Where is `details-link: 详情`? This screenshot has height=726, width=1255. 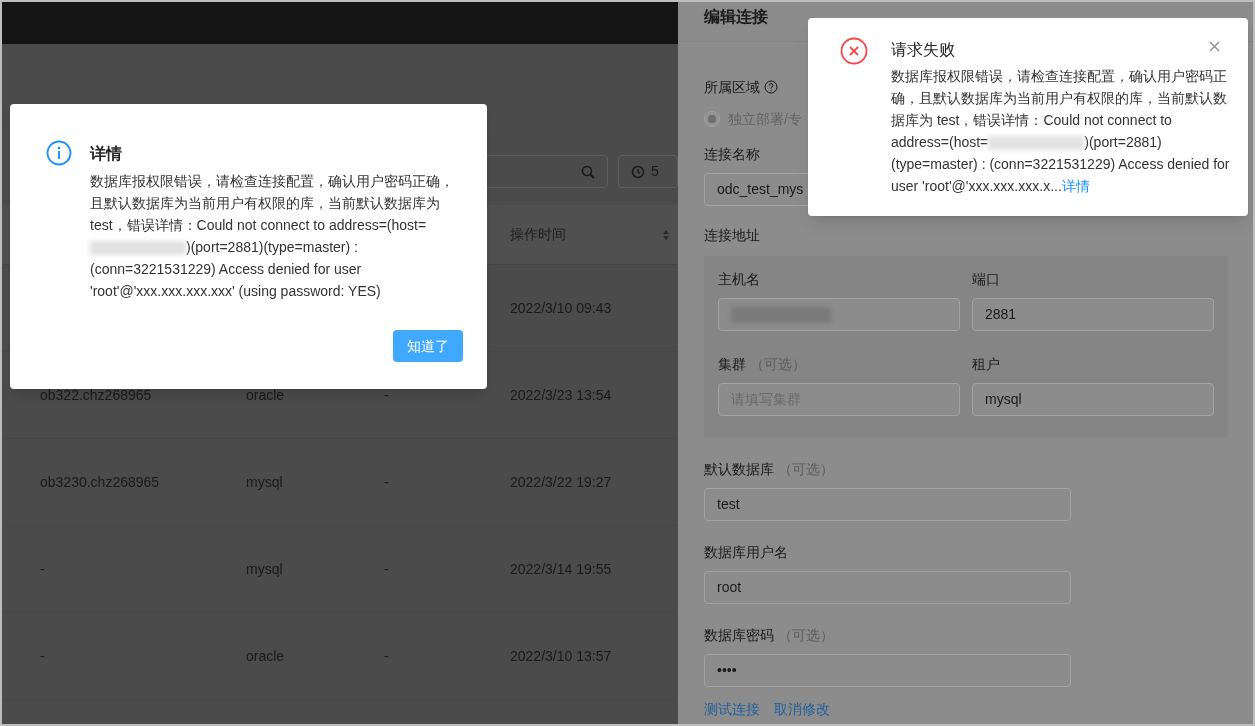 details-link: 详情 is located at coordinates (1075, 186).